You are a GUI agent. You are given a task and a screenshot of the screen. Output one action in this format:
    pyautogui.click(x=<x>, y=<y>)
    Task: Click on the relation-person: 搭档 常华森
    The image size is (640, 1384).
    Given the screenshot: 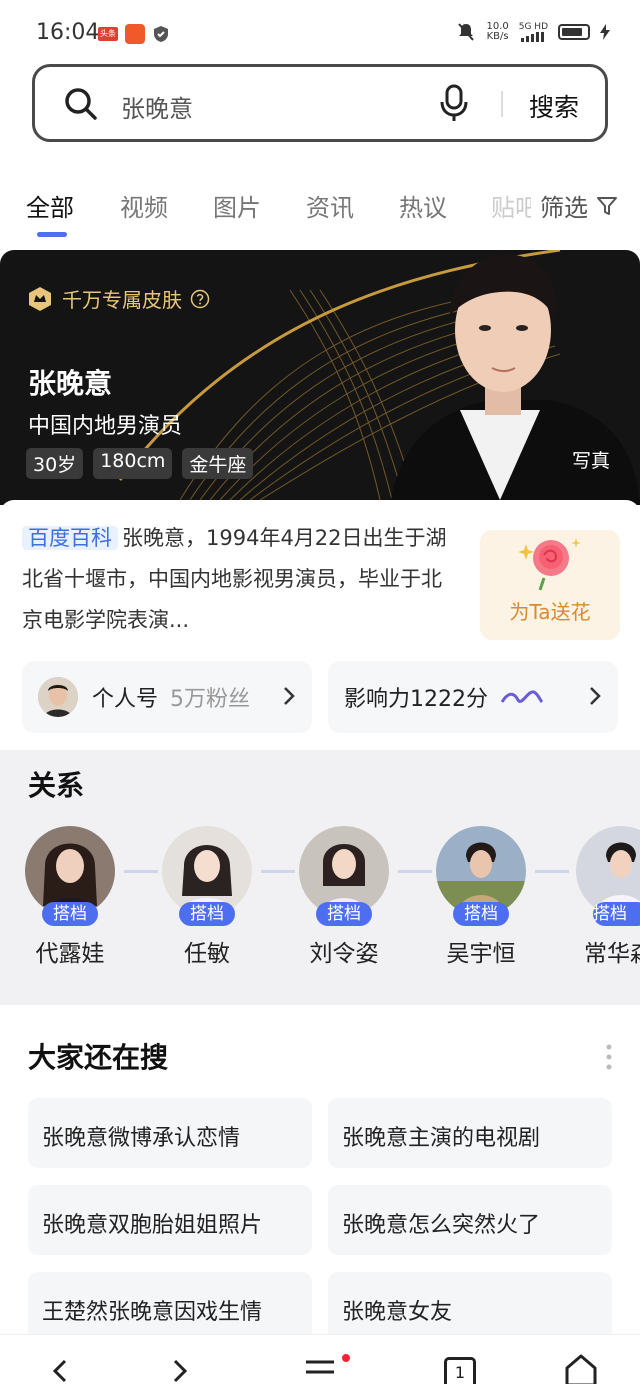 What is the action you would take?
    pyautogui.click(x=602, y=897)
    